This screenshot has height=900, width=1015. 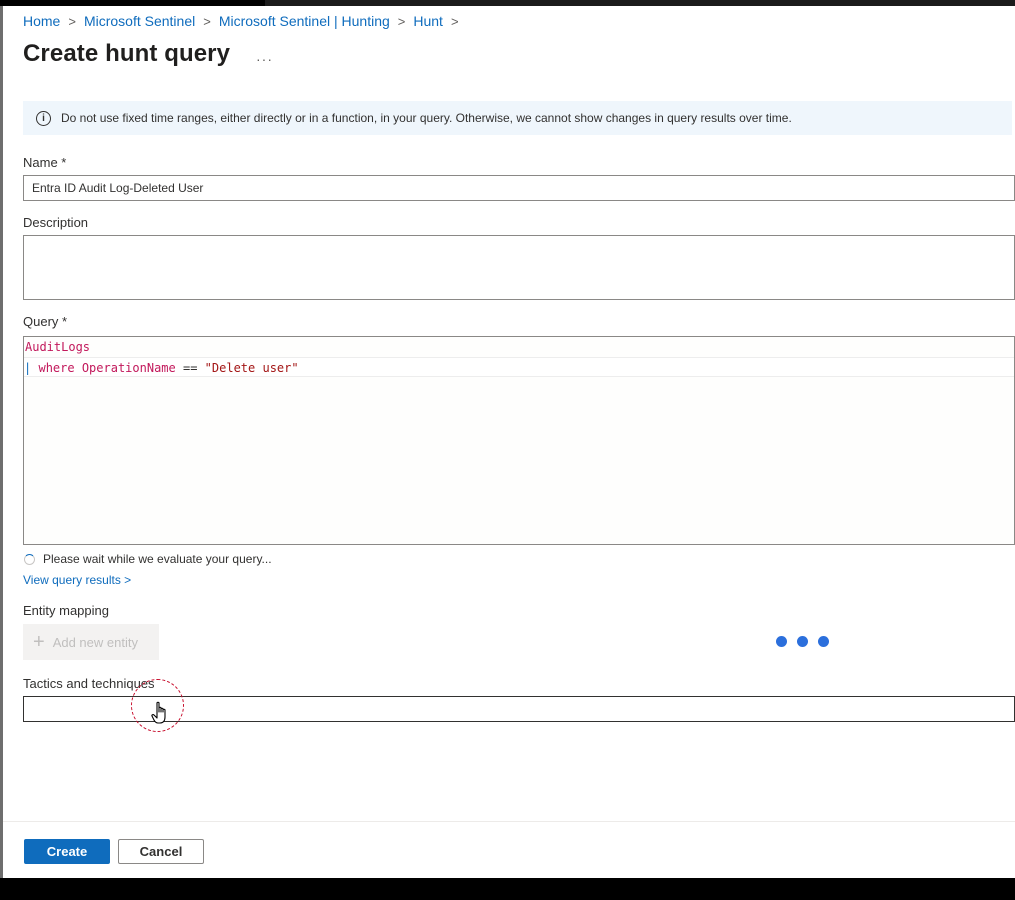 What do you see at coordinates (56, 222) in the screenshot?
I see `description-label: Description` at bounding box center [56, 222].